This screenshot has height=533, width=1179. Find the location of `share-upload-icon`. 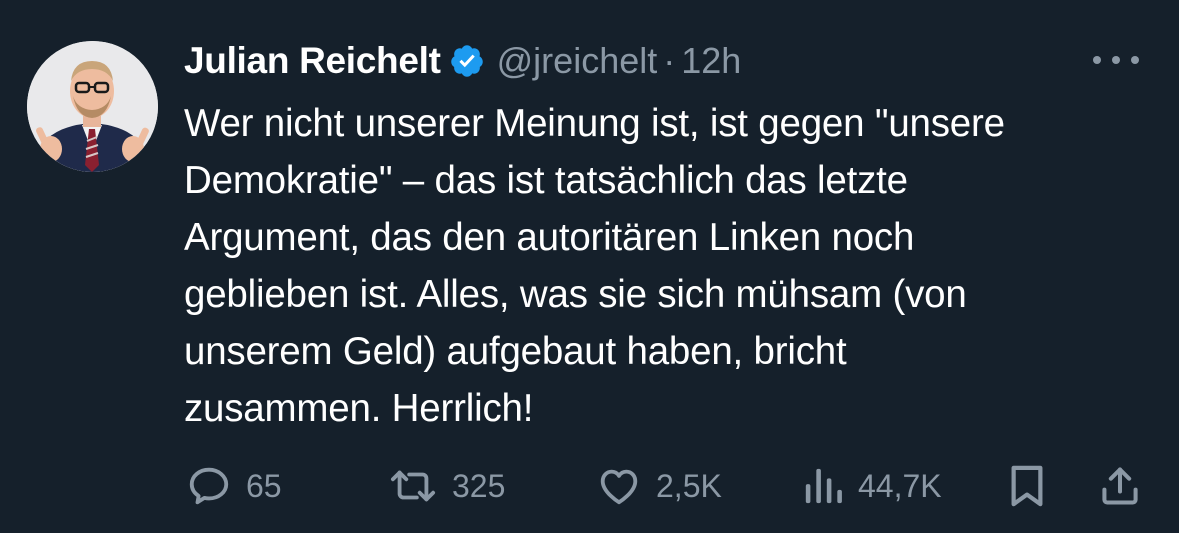

share-upload-icon is located at coordinates (1120, 486).